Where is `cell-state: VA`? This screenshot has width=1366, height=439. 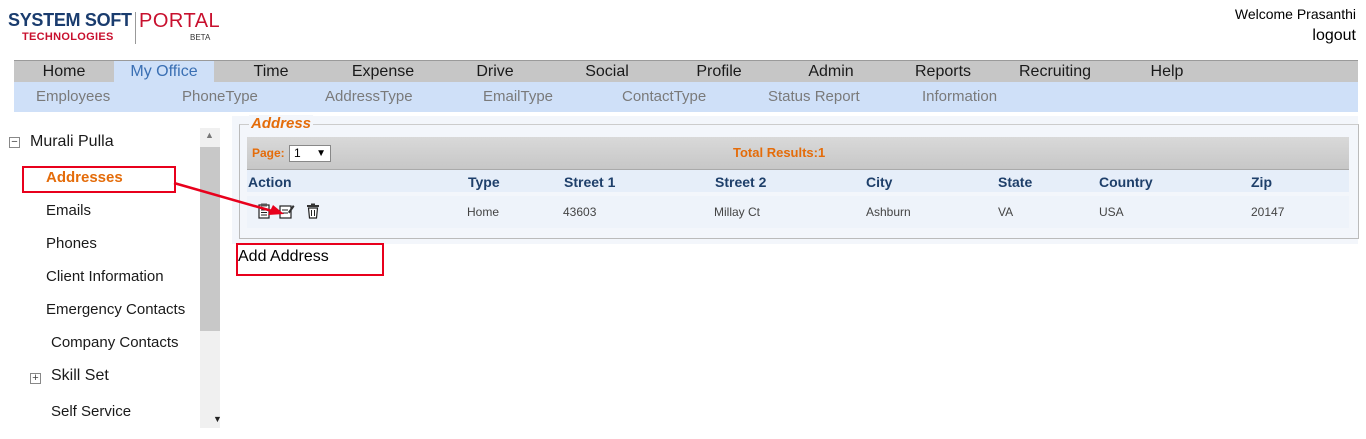
cell-state: VA is located at coordinates (1006, 212).